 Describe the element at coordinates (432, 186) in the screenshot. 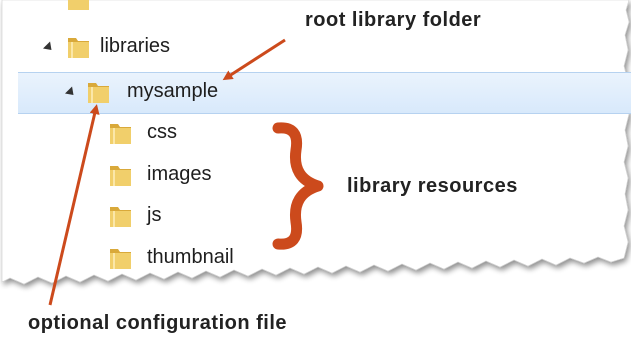

I see `library-resources-annotation: library resources` at that location.